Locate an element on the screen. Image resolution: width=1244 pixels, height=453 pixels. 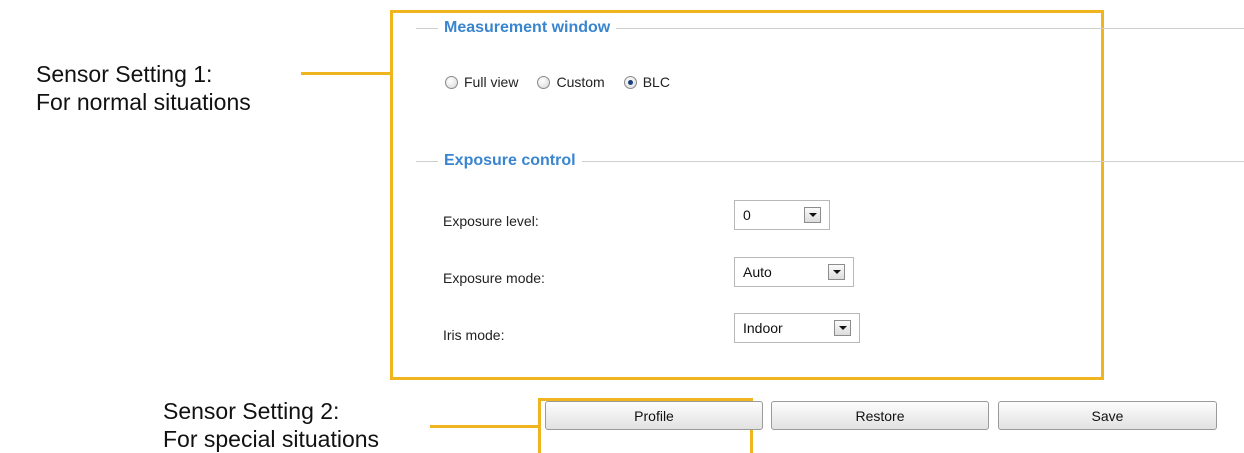
iris-mode-label: Iris mode: is located at coordinates (474, 335).